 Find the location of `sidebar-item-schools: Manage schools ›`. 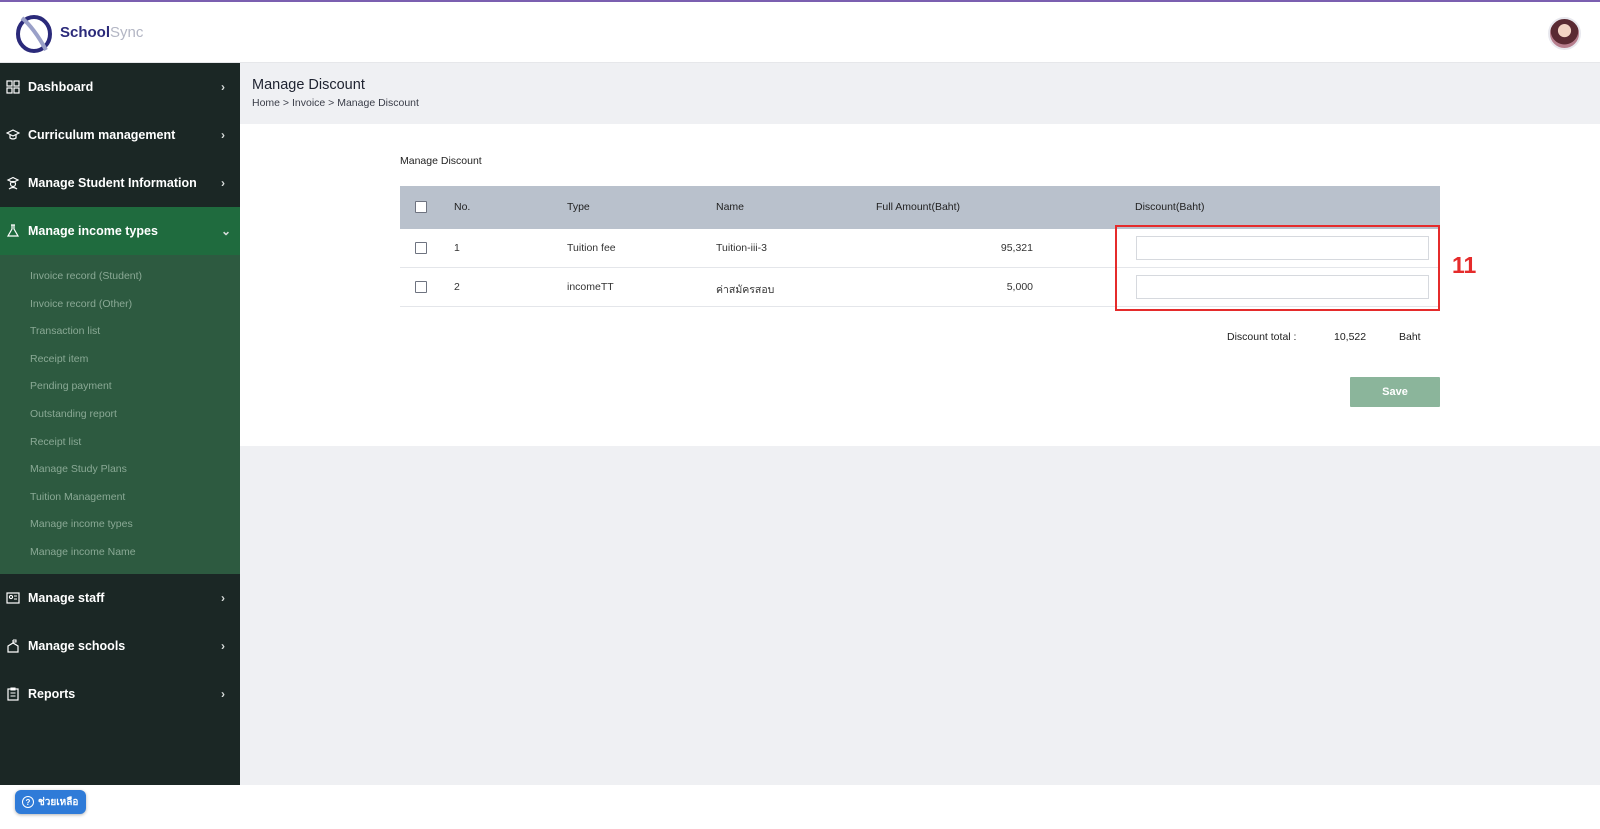

sidebar-item-schools: Manage schools › is located at coordinates (120, 646).